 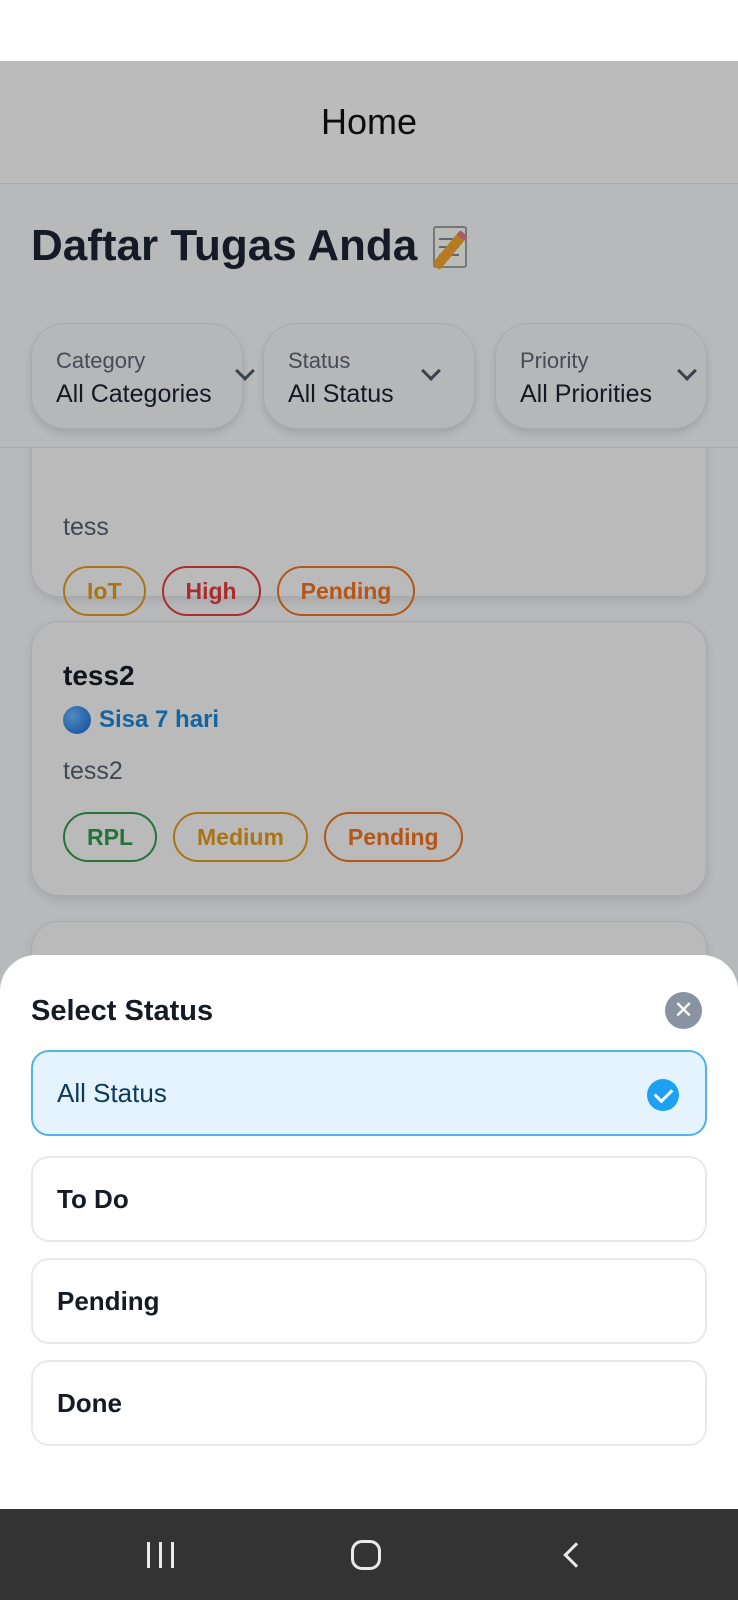 What do you see at coordinates (369, 1199) in the screenshot?
I see `status-option-todo: To Do` at bounding box center [369, 1199].